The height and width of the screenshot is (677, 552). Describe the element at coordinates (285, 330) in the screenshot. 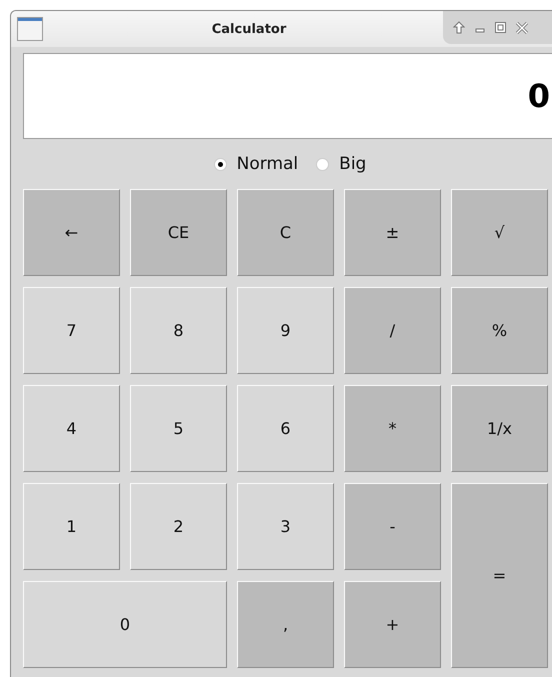

I see `calculator-key: 9` at that location.